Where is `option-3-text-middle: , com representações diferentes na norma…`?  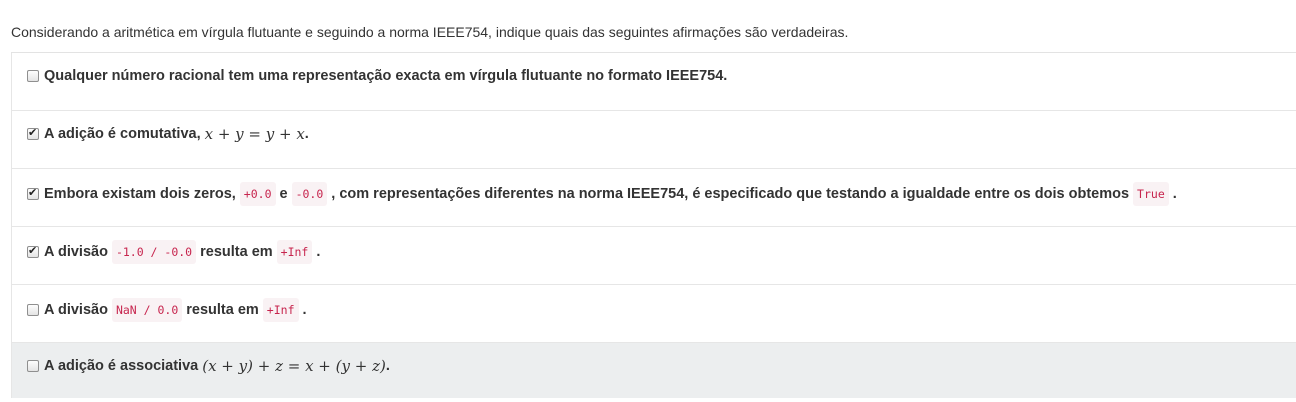
option-3-text-middle: , com representações diferentes na norma… is located at coordinates (730, 194).